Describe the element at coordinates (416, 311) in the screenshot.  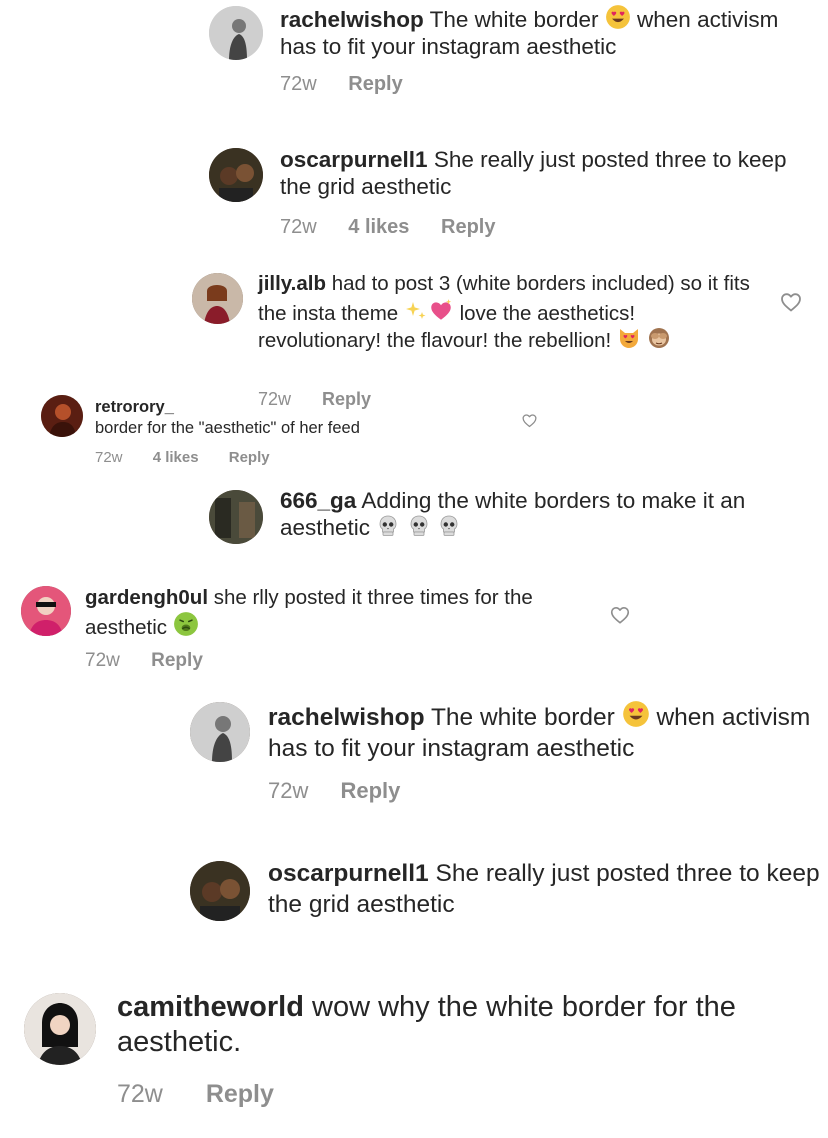
I see `sparkles-emoji` at that location.